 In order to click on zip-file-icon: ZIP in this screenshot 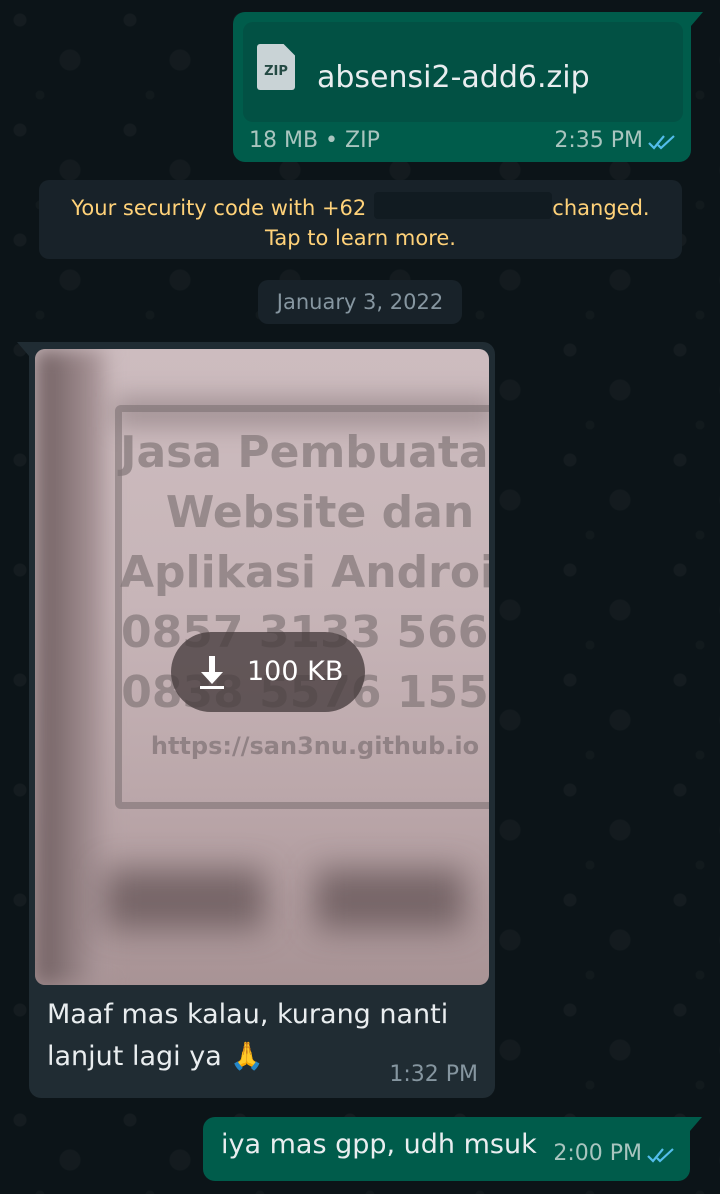, I will do `click(276, 67)`.